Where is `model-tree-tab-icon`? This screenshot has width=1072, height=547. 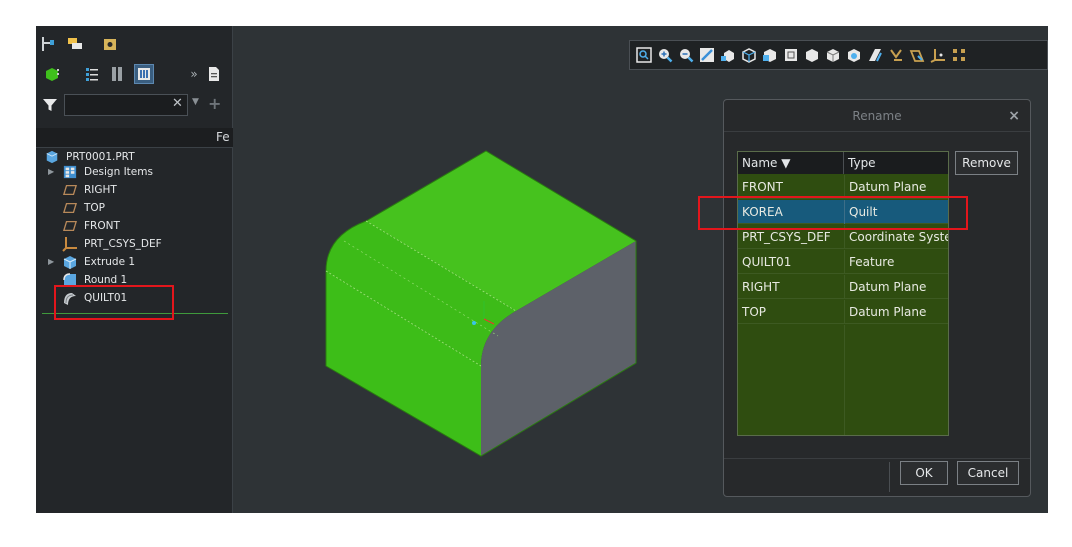
model-tree-tab-icon is located at coordinates (48, 44).